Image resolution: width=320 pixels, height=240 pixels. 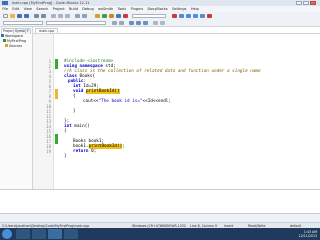 What do you see at coordinates (121, 22) in the screenshot?
I see `jump-forward-icon` at bounding box center [121, 22].